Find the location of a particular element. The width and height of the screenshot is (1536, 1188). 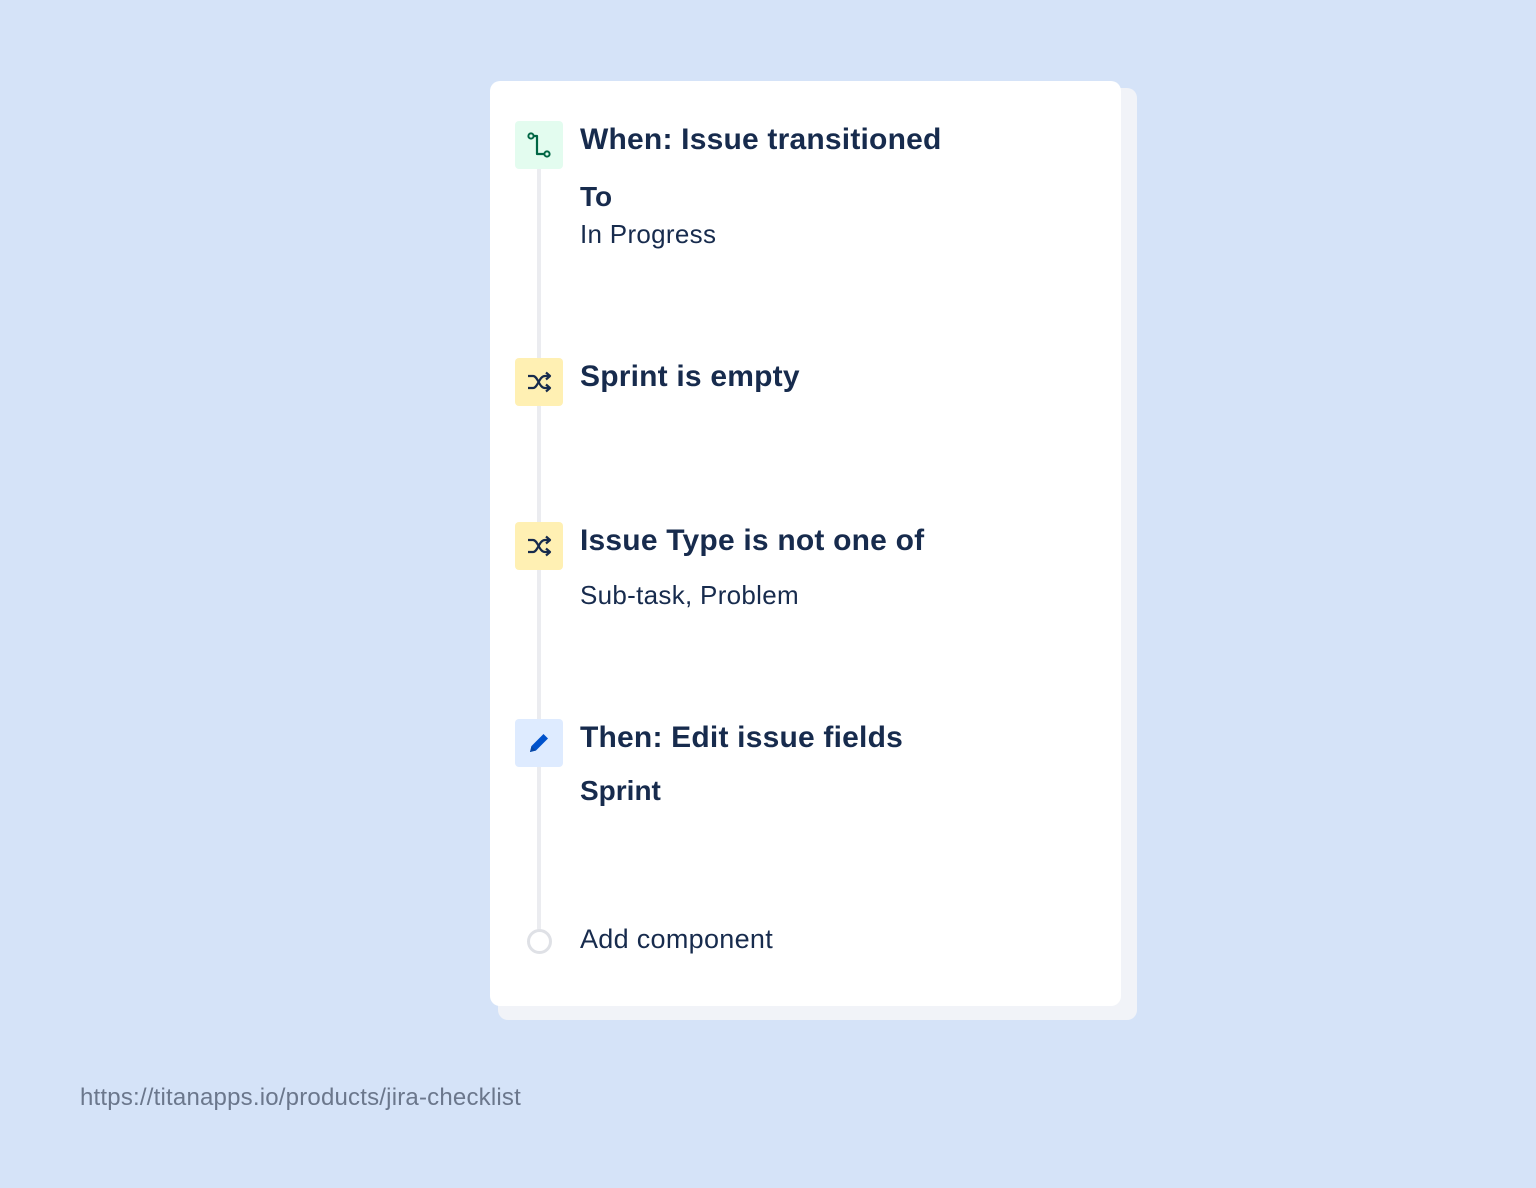

action-field-value: Sprint is located at coordinates (620, 790).